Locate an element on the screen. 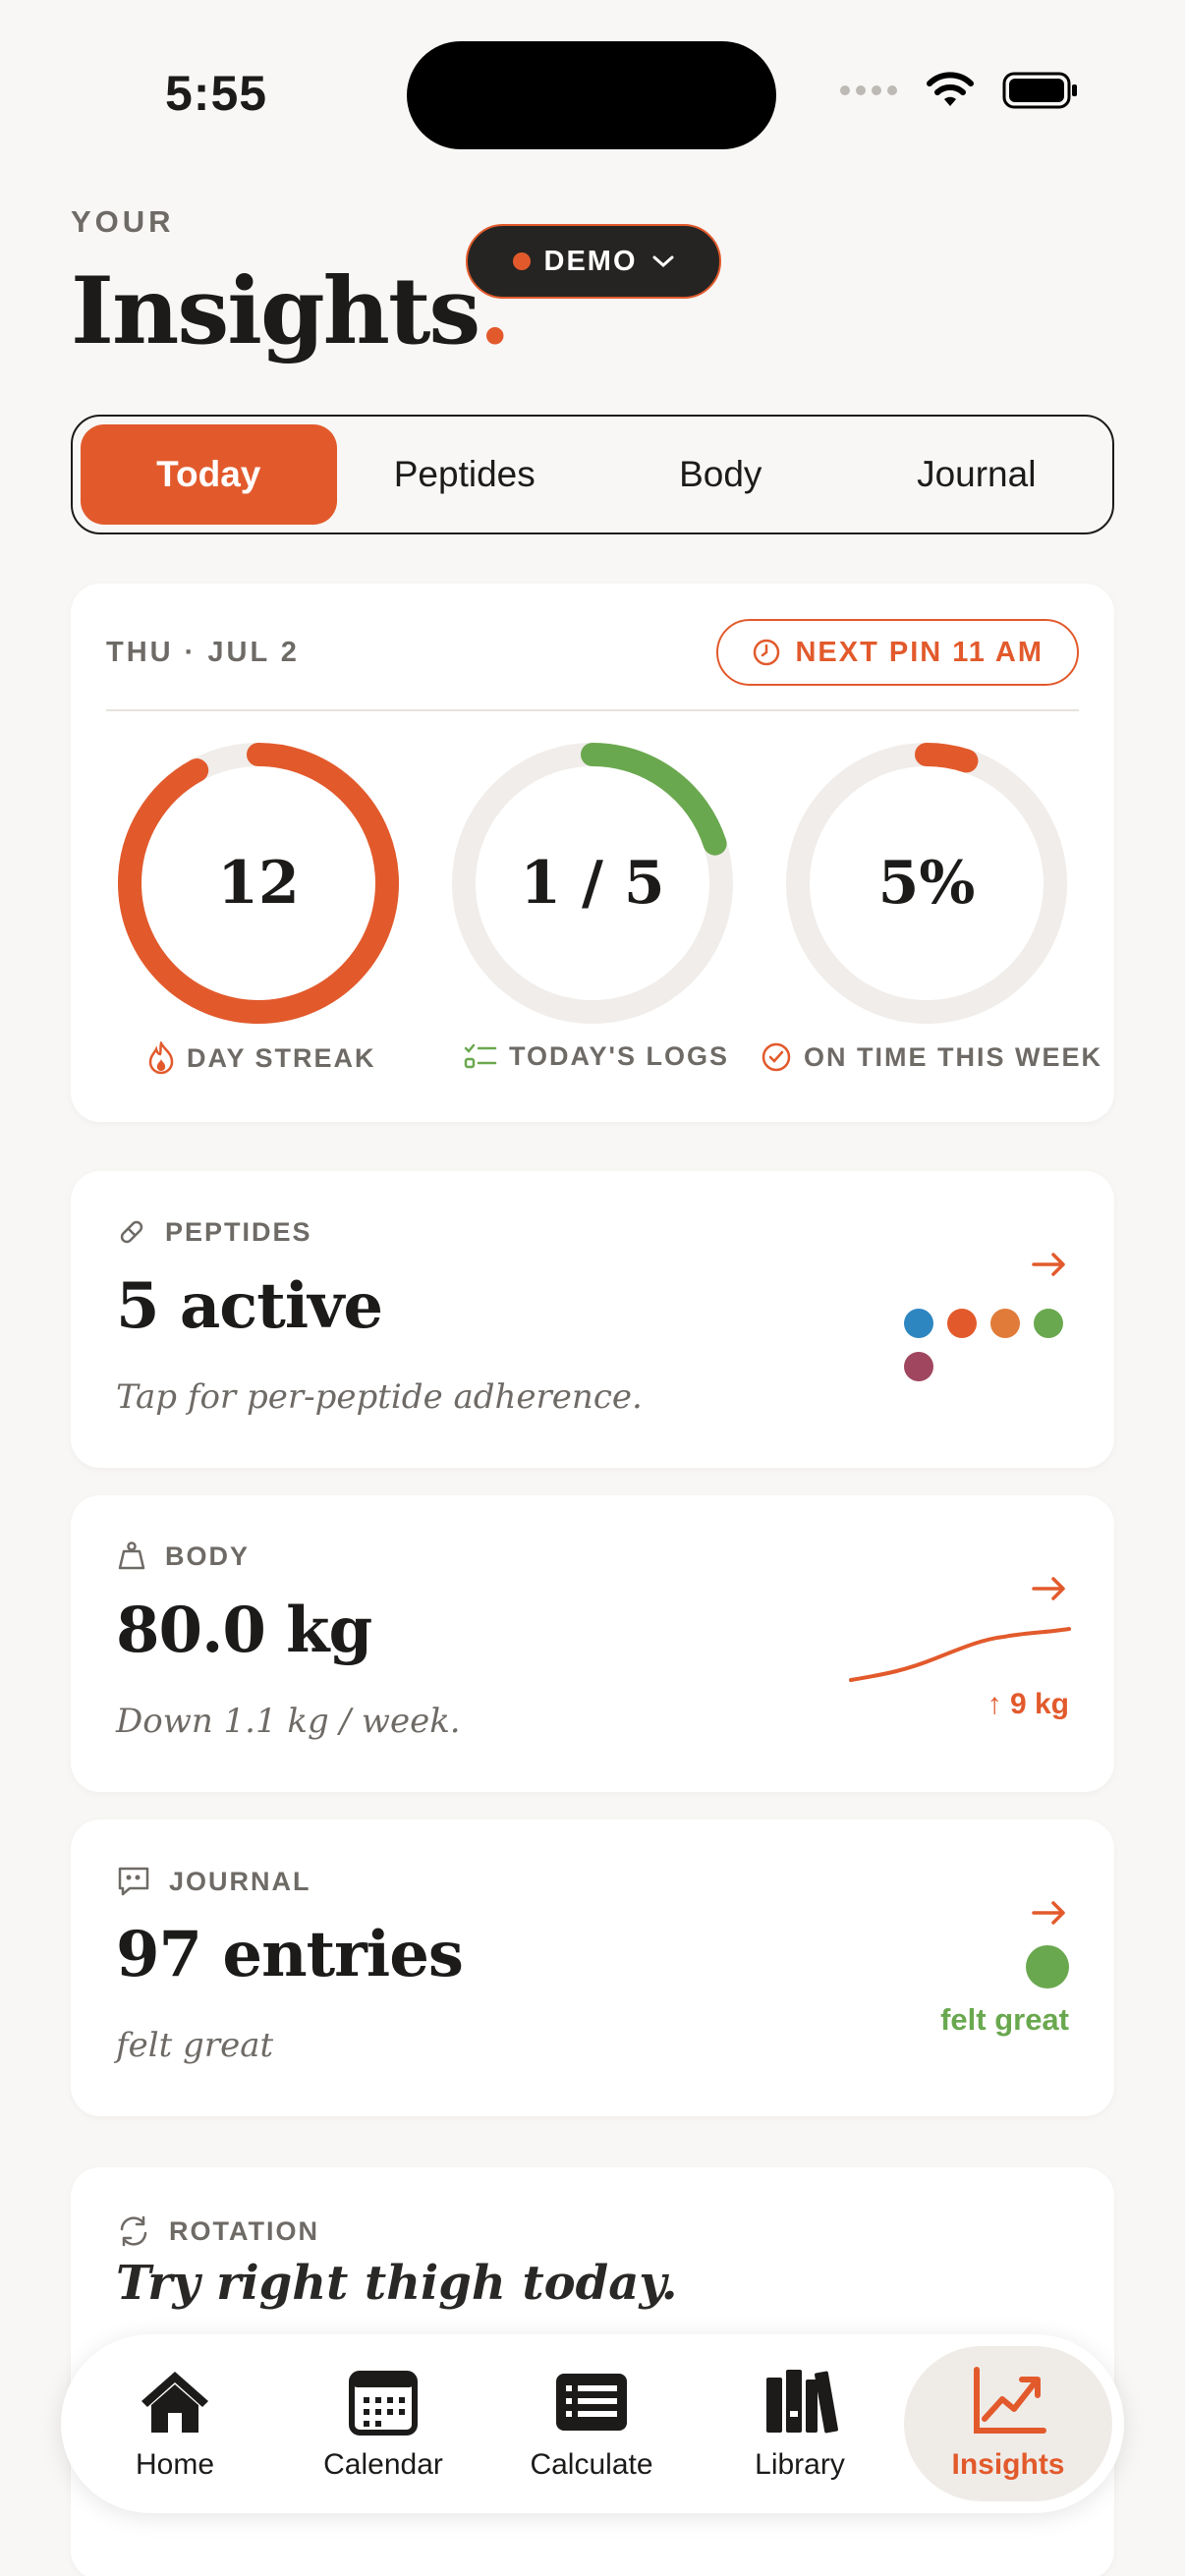  weight-icon is located at coordinates (132, 1555).